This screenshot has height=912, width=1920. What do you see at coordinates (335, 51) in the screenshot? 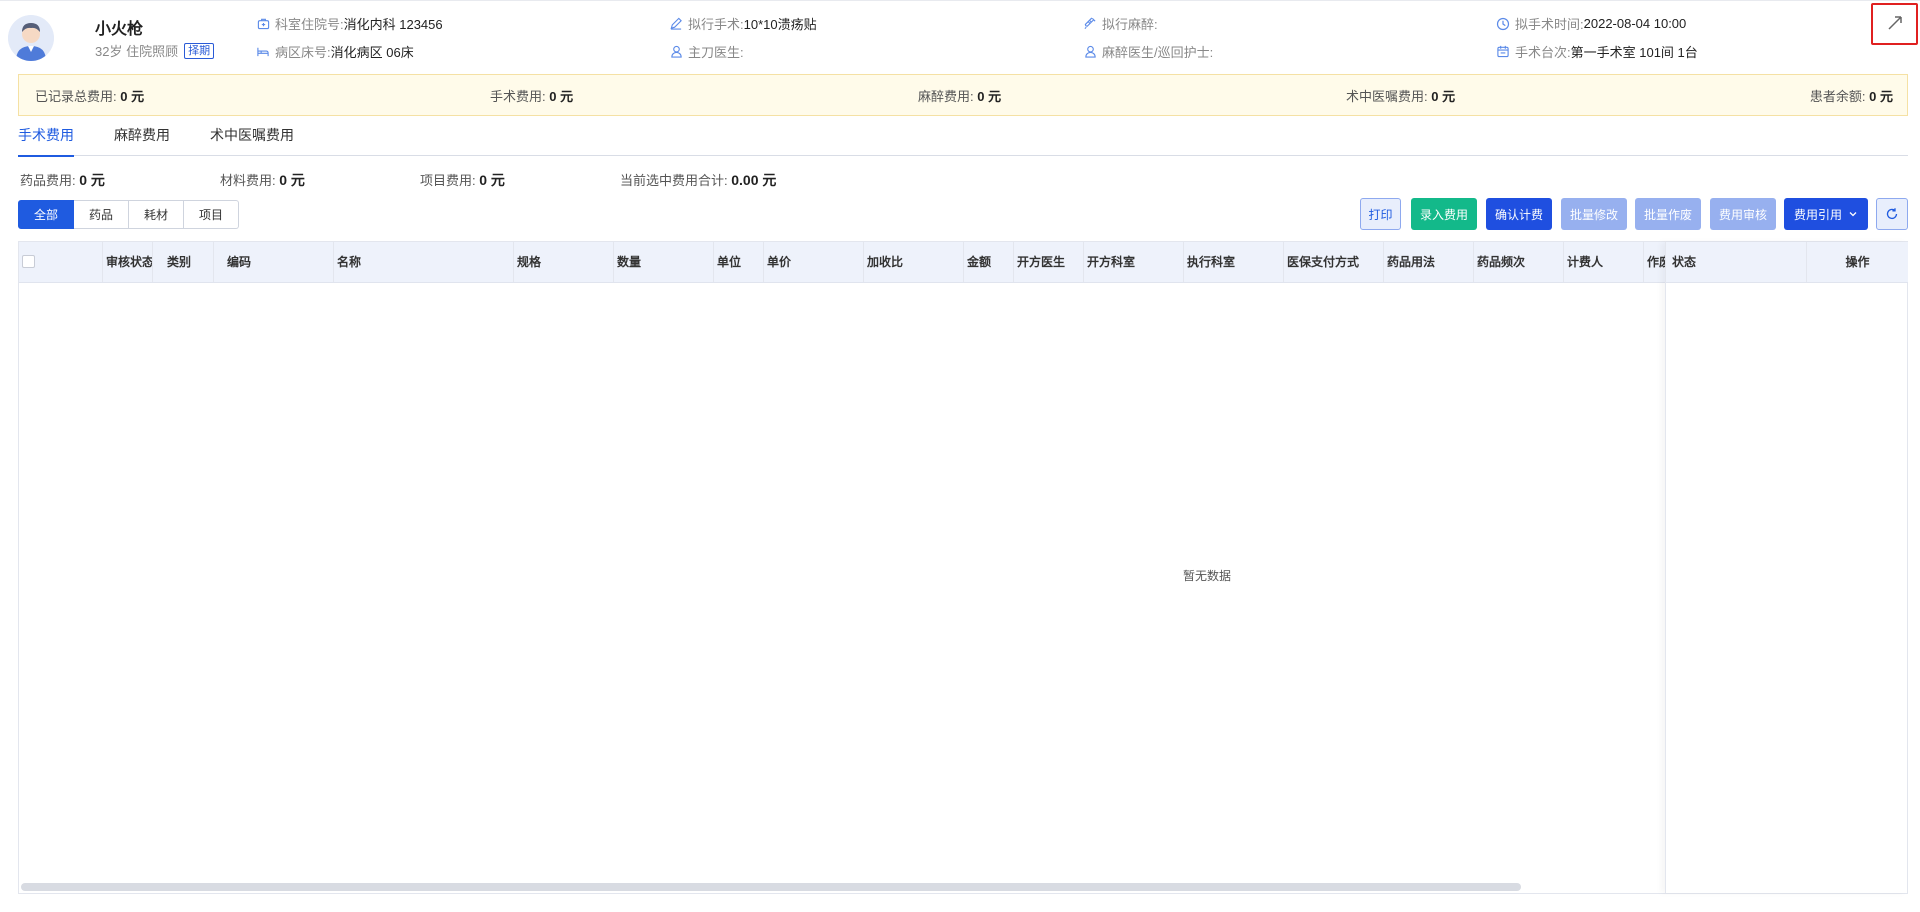
I see `info-ward-bed: 病区床号: 消化病区 06床` at bounding box center [335, 51].